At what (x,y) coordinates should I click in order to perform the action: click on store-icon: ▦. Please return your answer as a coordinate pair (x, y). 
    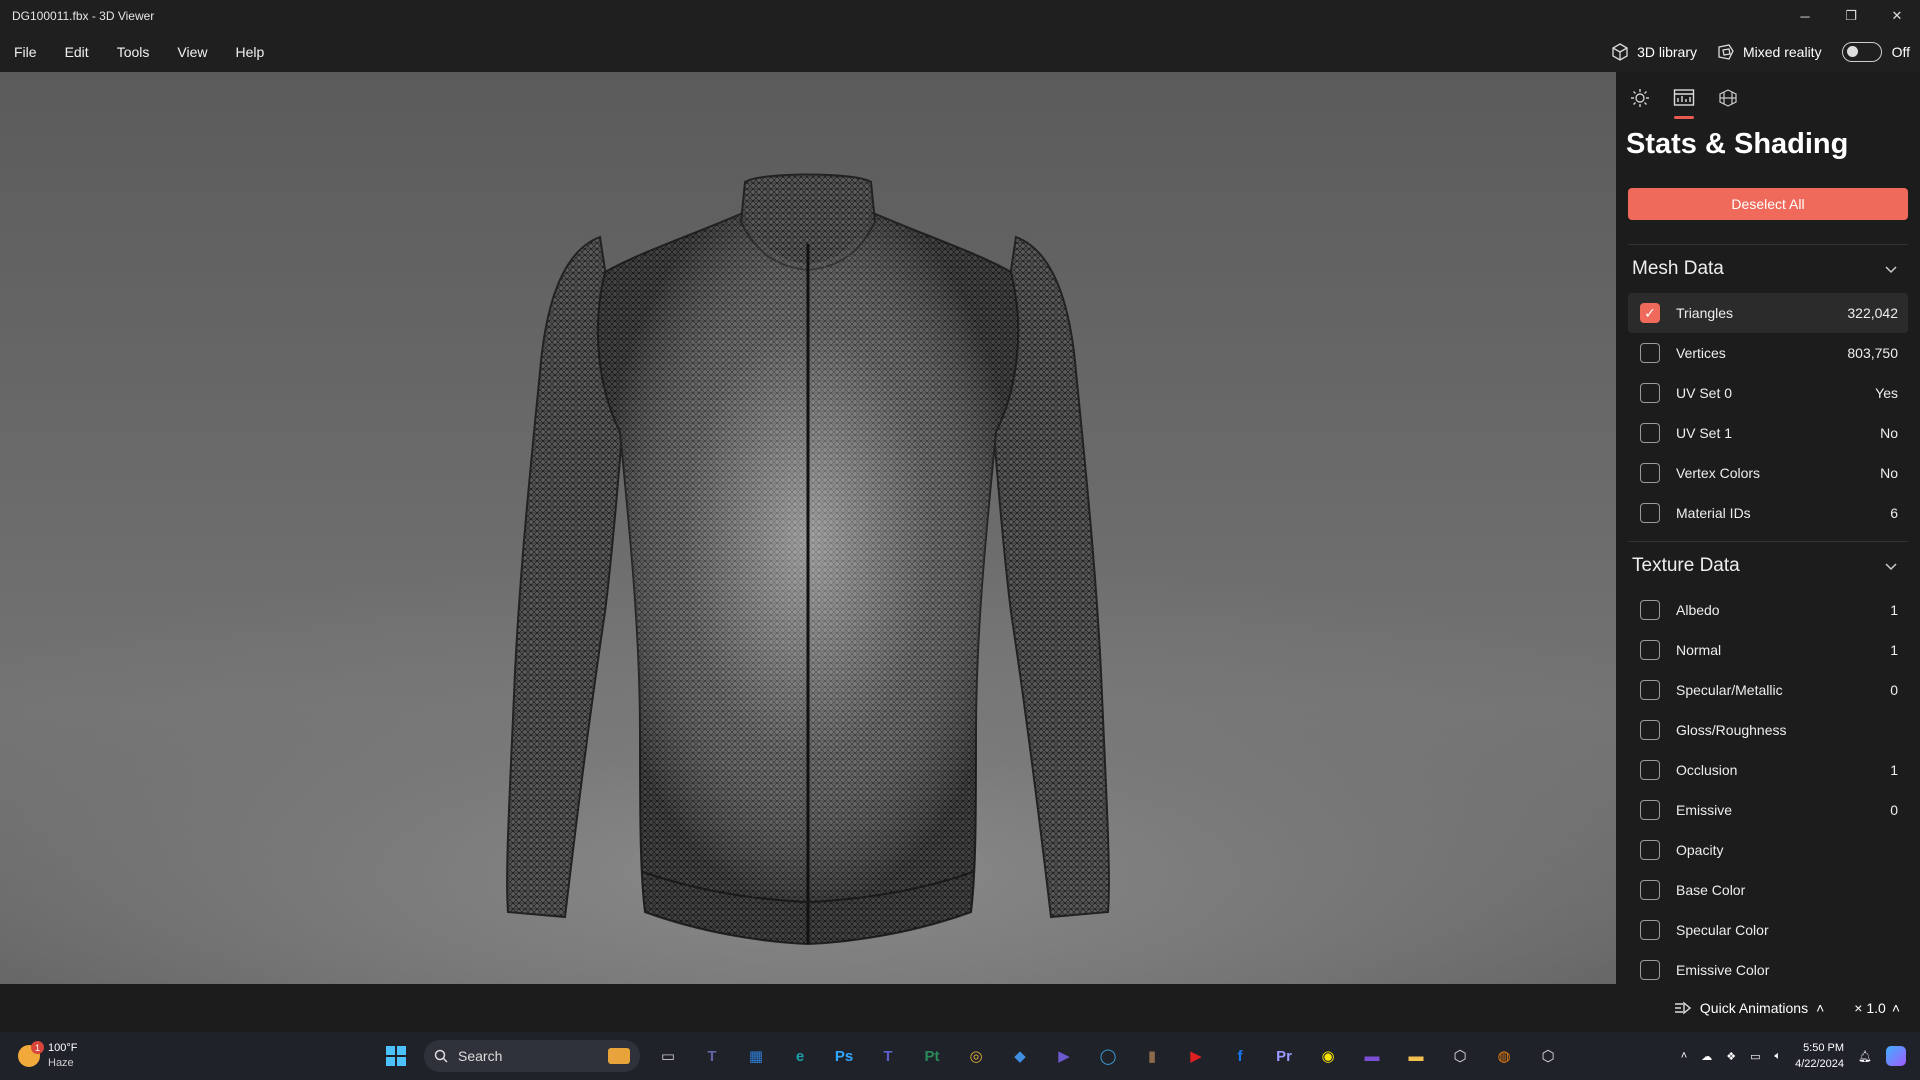
    Looking at the image, I should click on (756, 1056).